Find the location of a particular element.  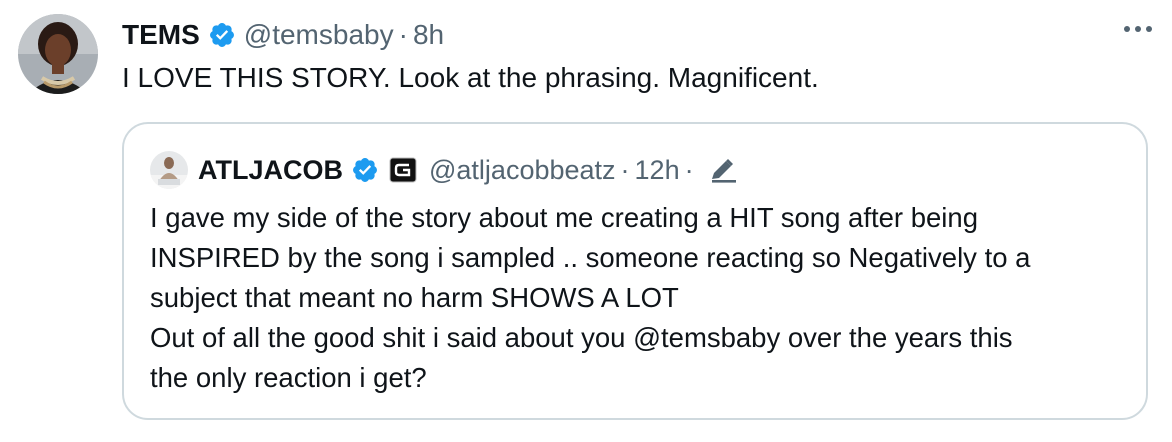

author-handle: @temsbaby is located at coordinates (319, 35).